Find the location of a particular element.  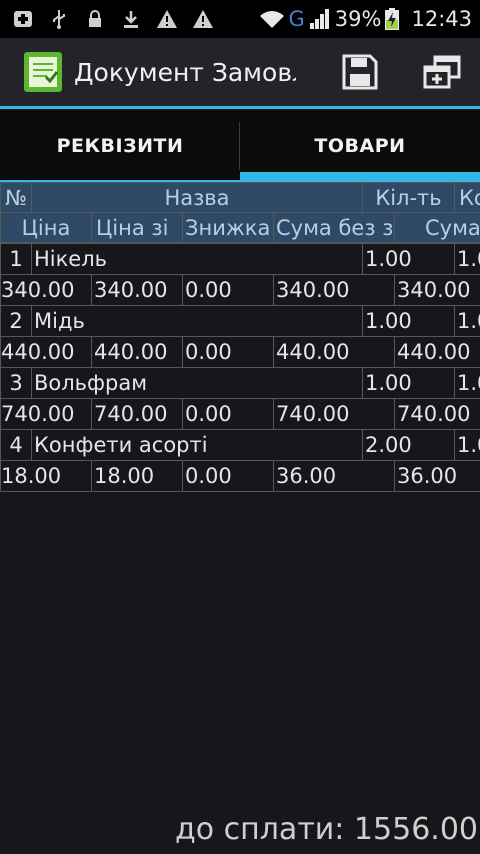

download-icon is located at coordinates (131, 19).